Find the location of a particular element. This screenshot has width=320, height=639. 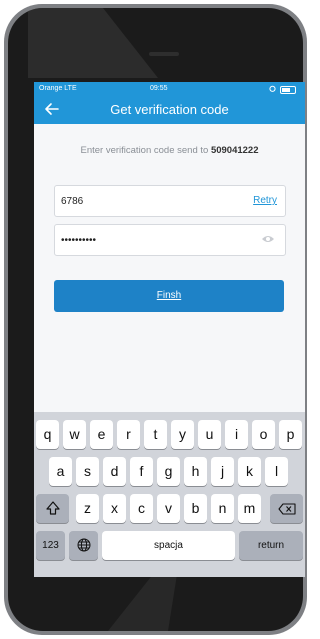

alarm-icon is located at coordinates (272, 88).